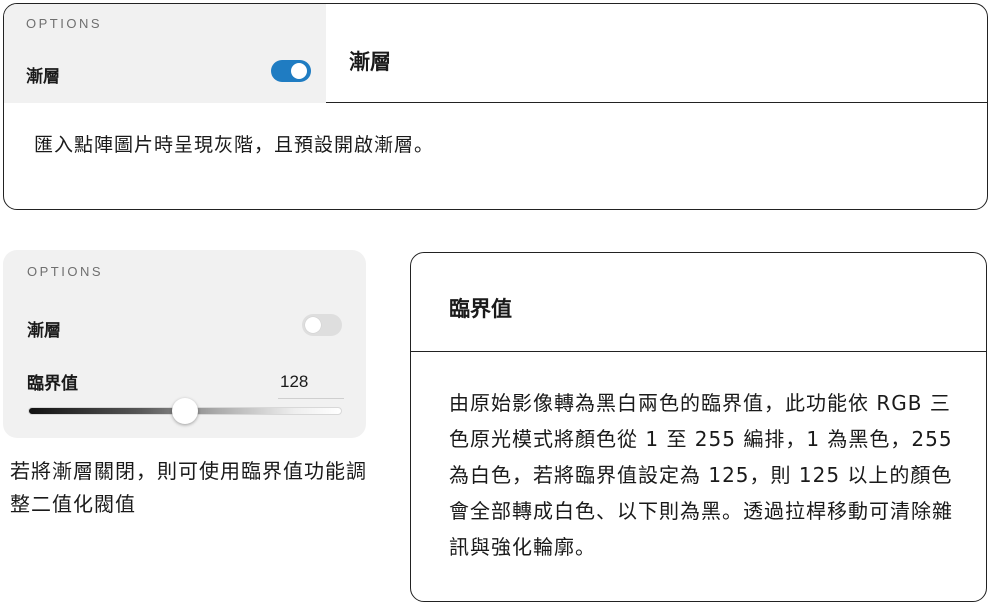  I want to click on options-panel: OPTIONS 漸層, so click(165, 53).